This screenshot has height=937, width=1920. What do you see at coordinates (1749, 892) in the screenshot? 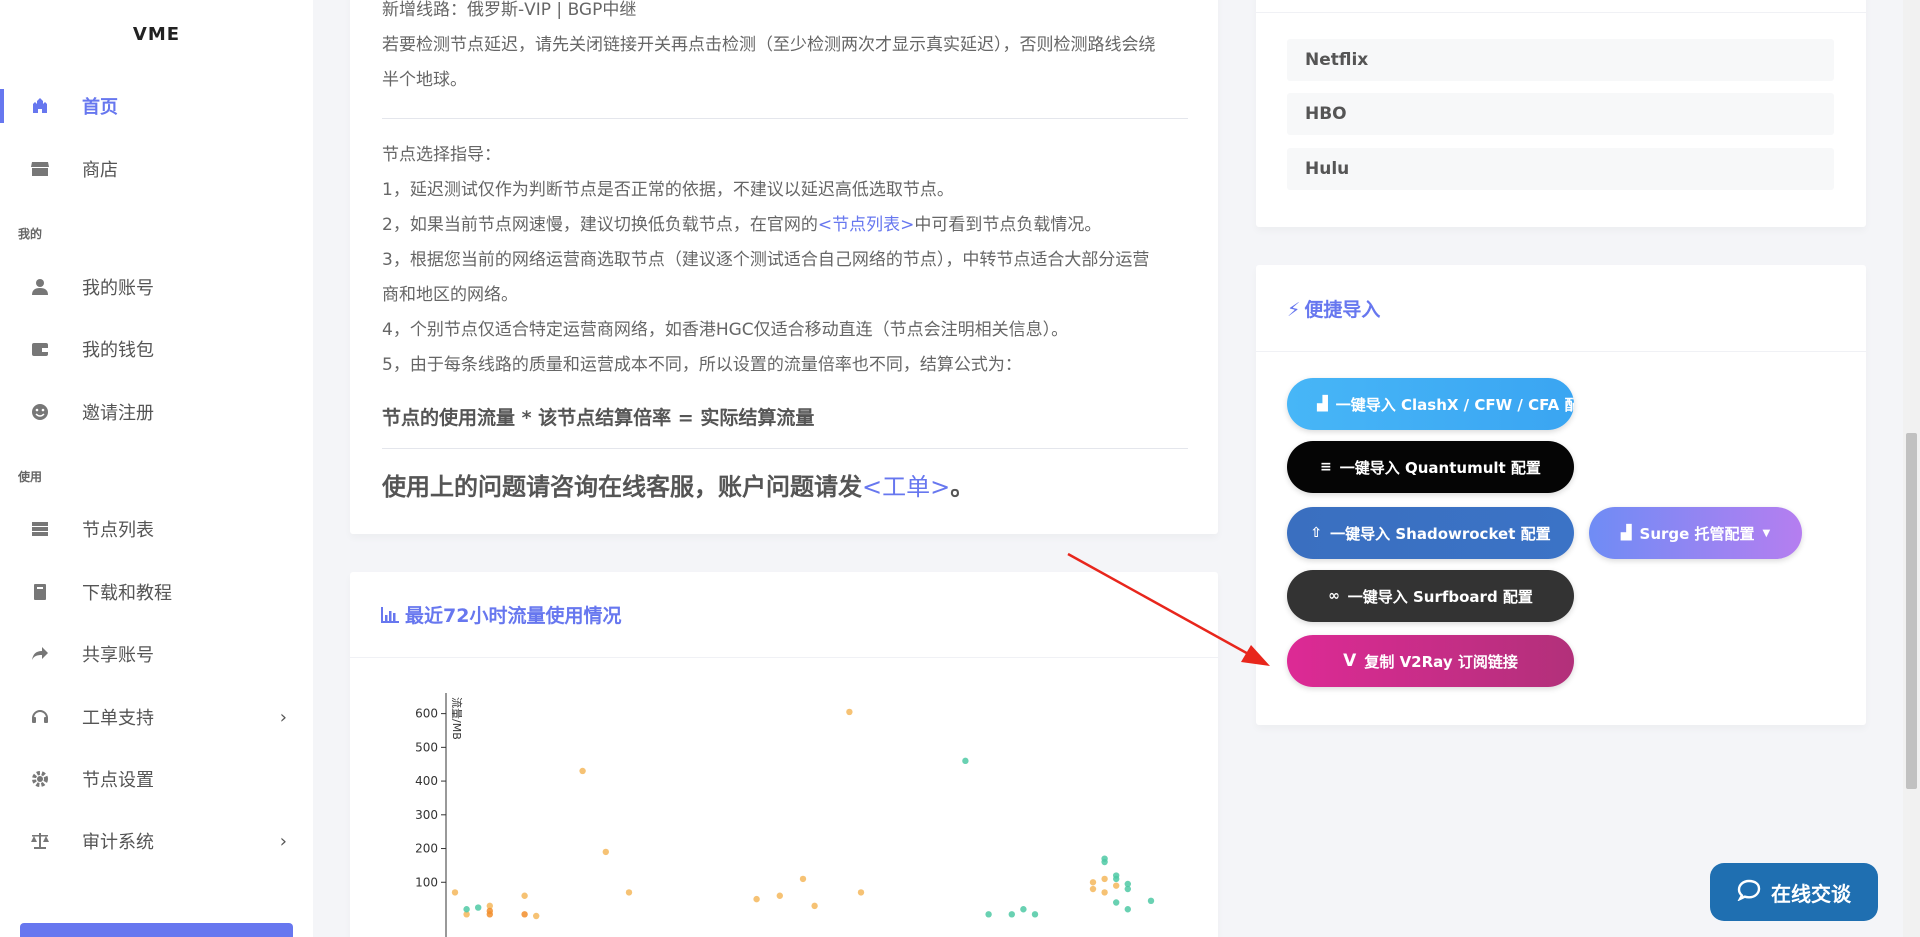
I see `chat-bubble-icon` at bounding box center [1749, 892].